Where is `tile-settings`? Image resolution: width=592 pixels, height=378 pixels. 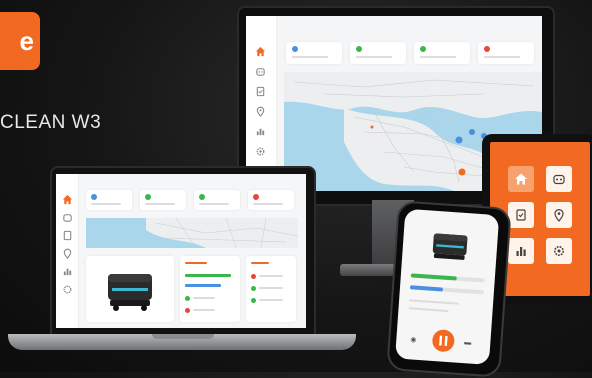
tile-settings is located at coordinates (559, 251).